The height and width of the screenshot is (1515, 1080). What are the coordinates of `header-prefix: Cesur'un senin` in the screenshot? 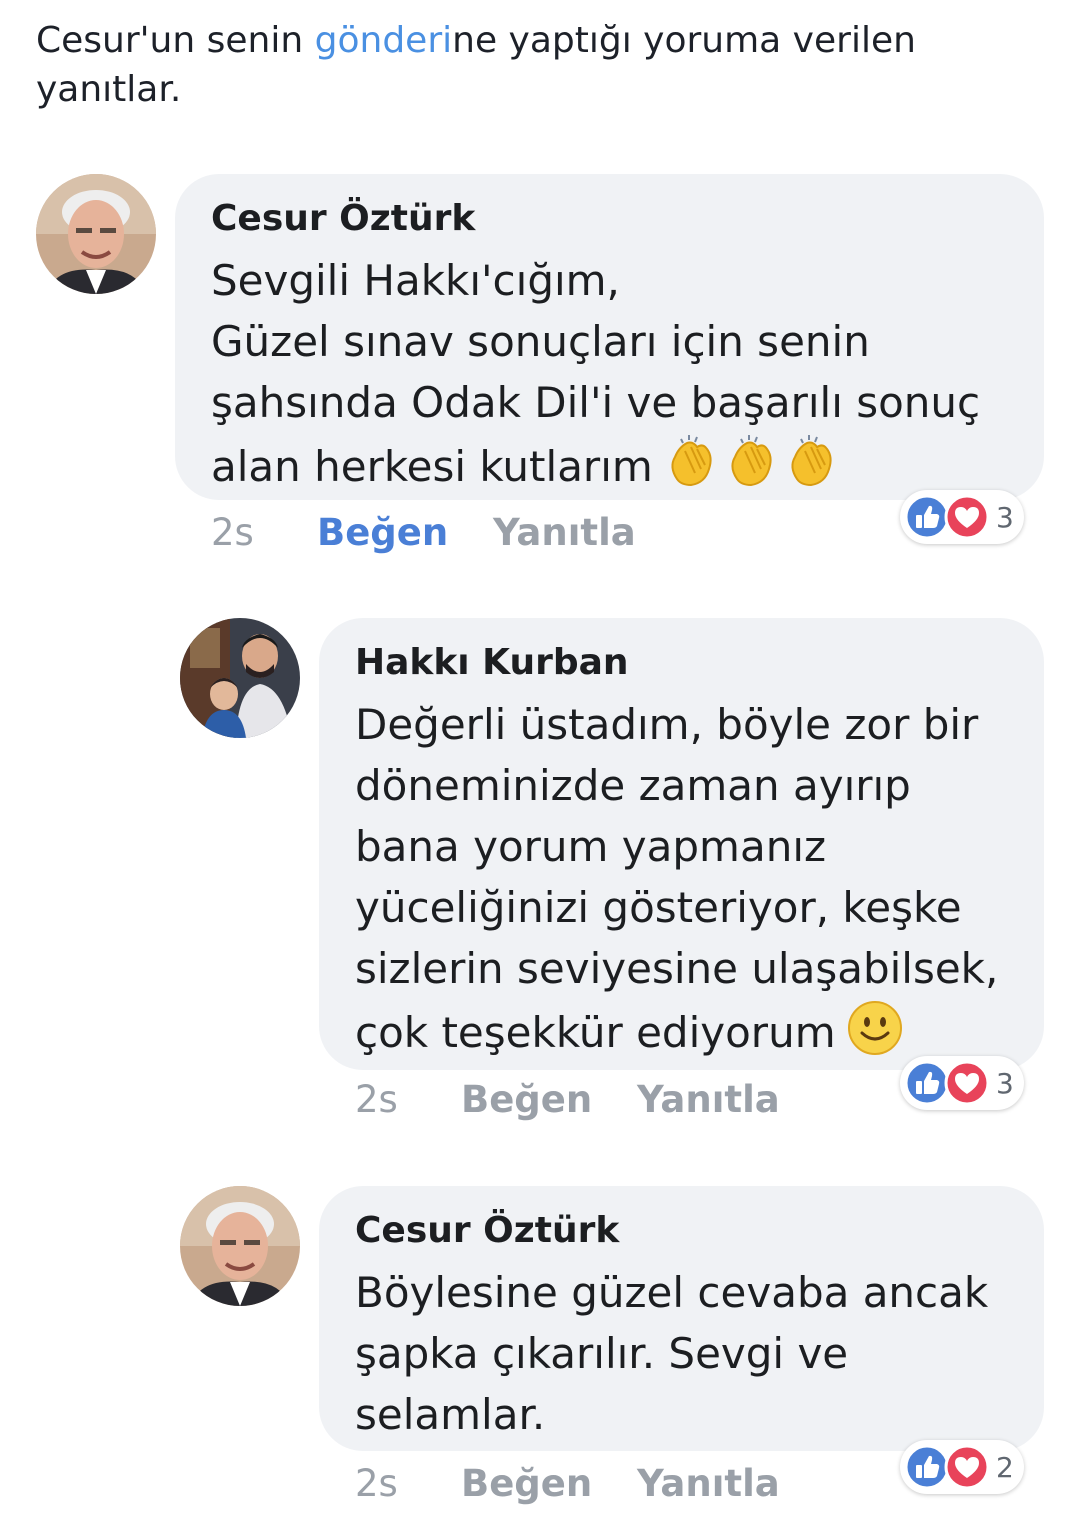 It's located at (175, 40).